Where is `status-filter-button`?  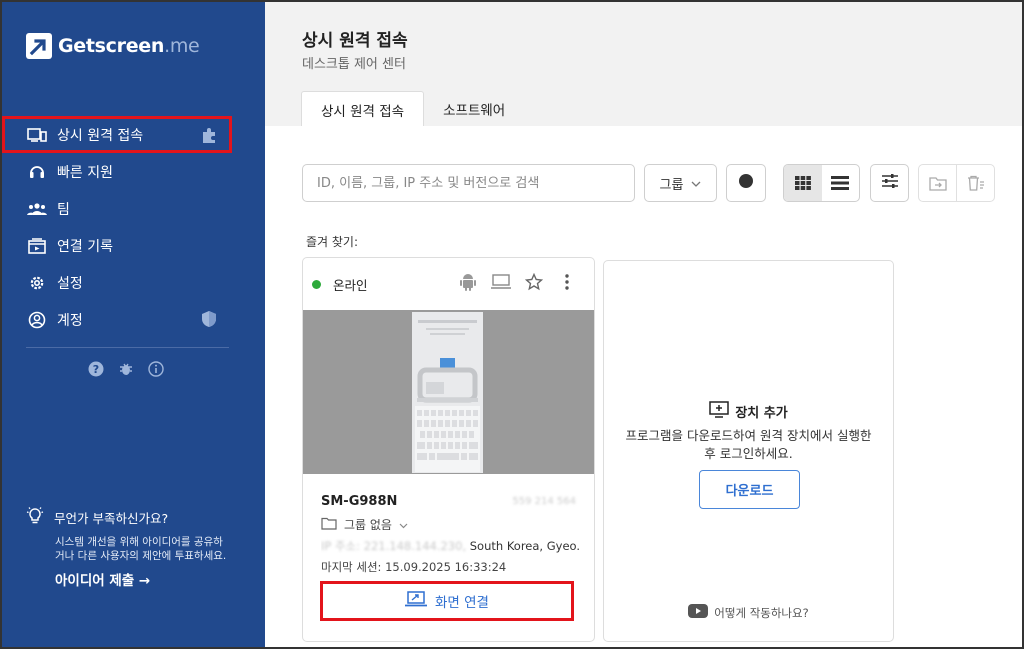 status-filter-button is located at coordinates (746, 183).